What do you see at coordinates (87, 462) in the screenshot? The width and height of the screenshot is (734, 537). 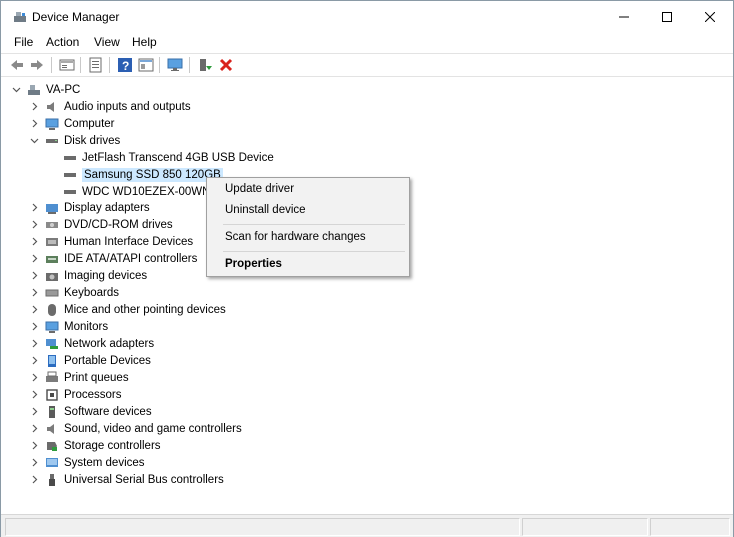 I see `tree-category-system: System devices` at bounding box center [87, 462].